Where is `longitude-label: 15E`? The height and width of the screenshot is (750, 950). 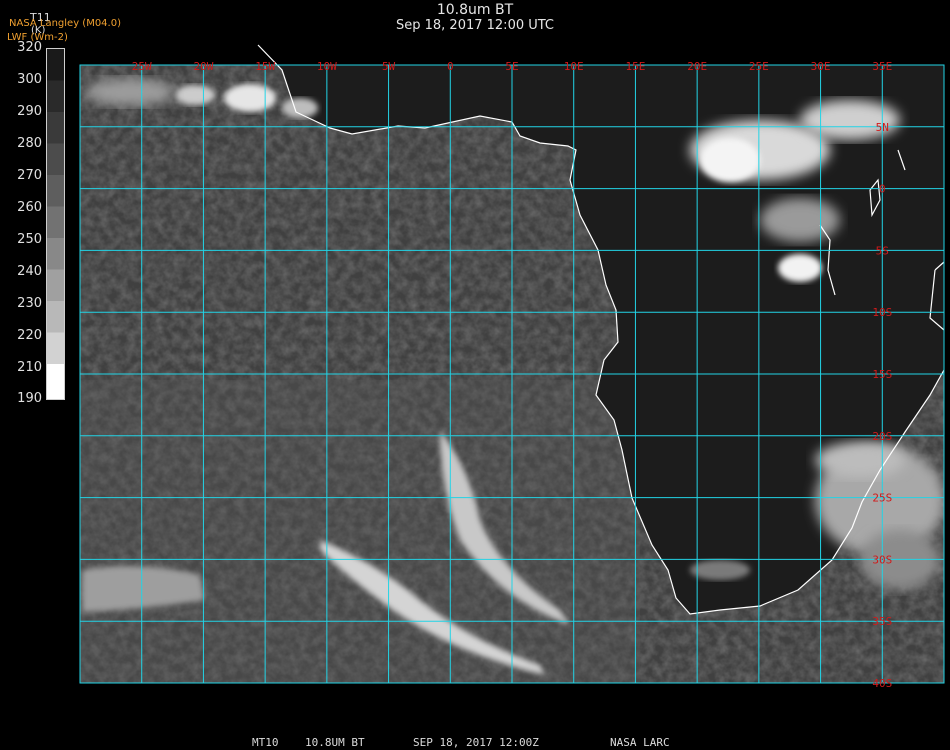
longitude-label: 15E is located at coordinates (635, 66).